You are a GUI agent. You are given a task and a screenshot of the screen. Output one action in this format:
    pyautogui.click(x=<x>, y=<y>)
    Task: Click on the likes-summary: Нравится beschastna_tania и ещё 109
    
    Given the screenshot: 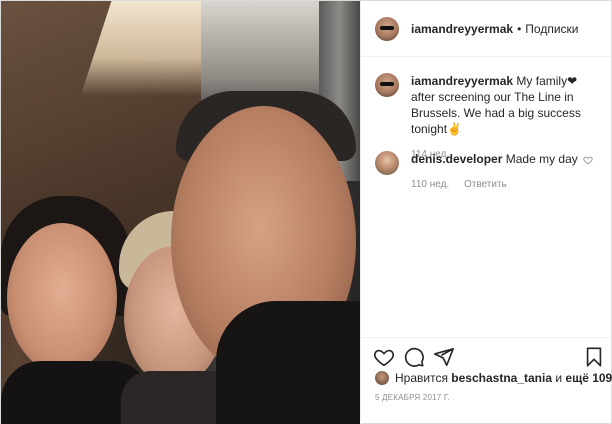 What is the action you would take?
    pyautogui.click(x=493, y=378)
    